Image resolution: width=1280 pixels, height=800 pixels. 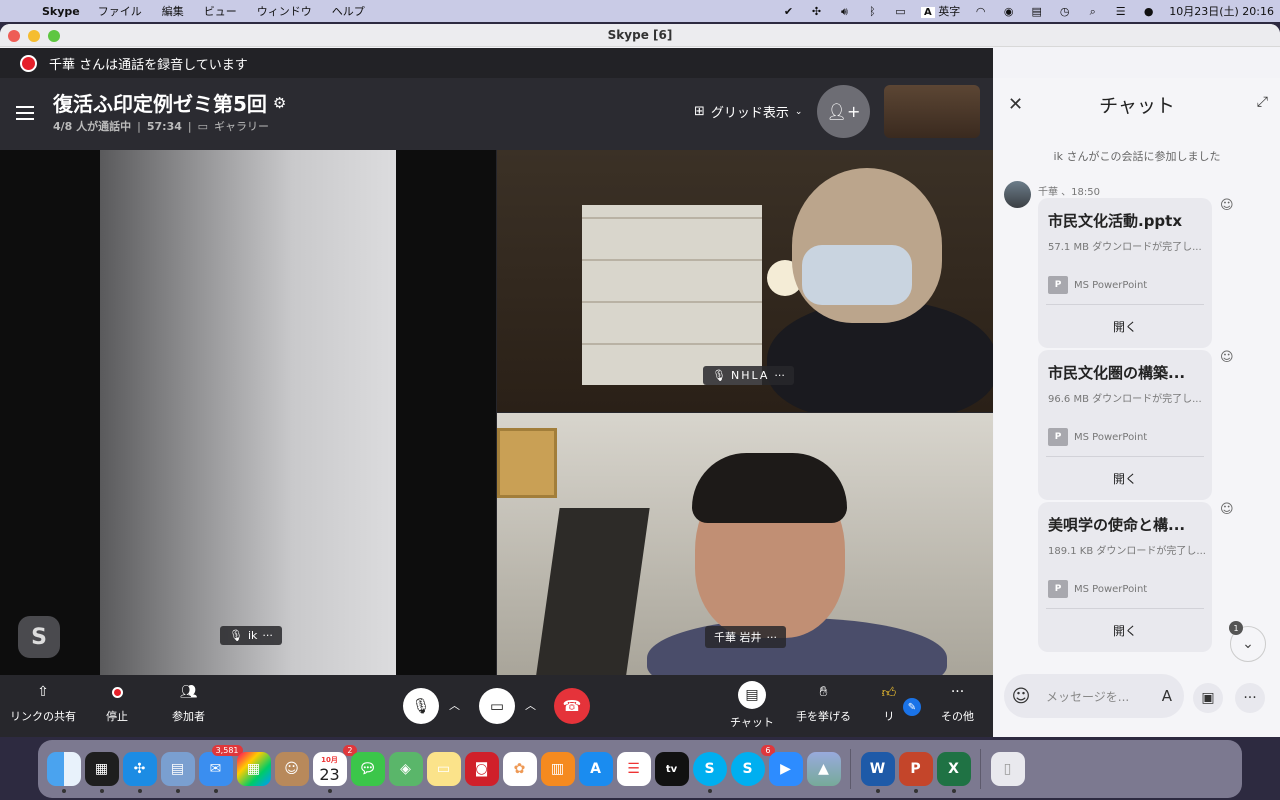 What do you see at coordinates (953, 772) in the screenshot?
I see `excel-icon: X` at bounding box center [953, 772].